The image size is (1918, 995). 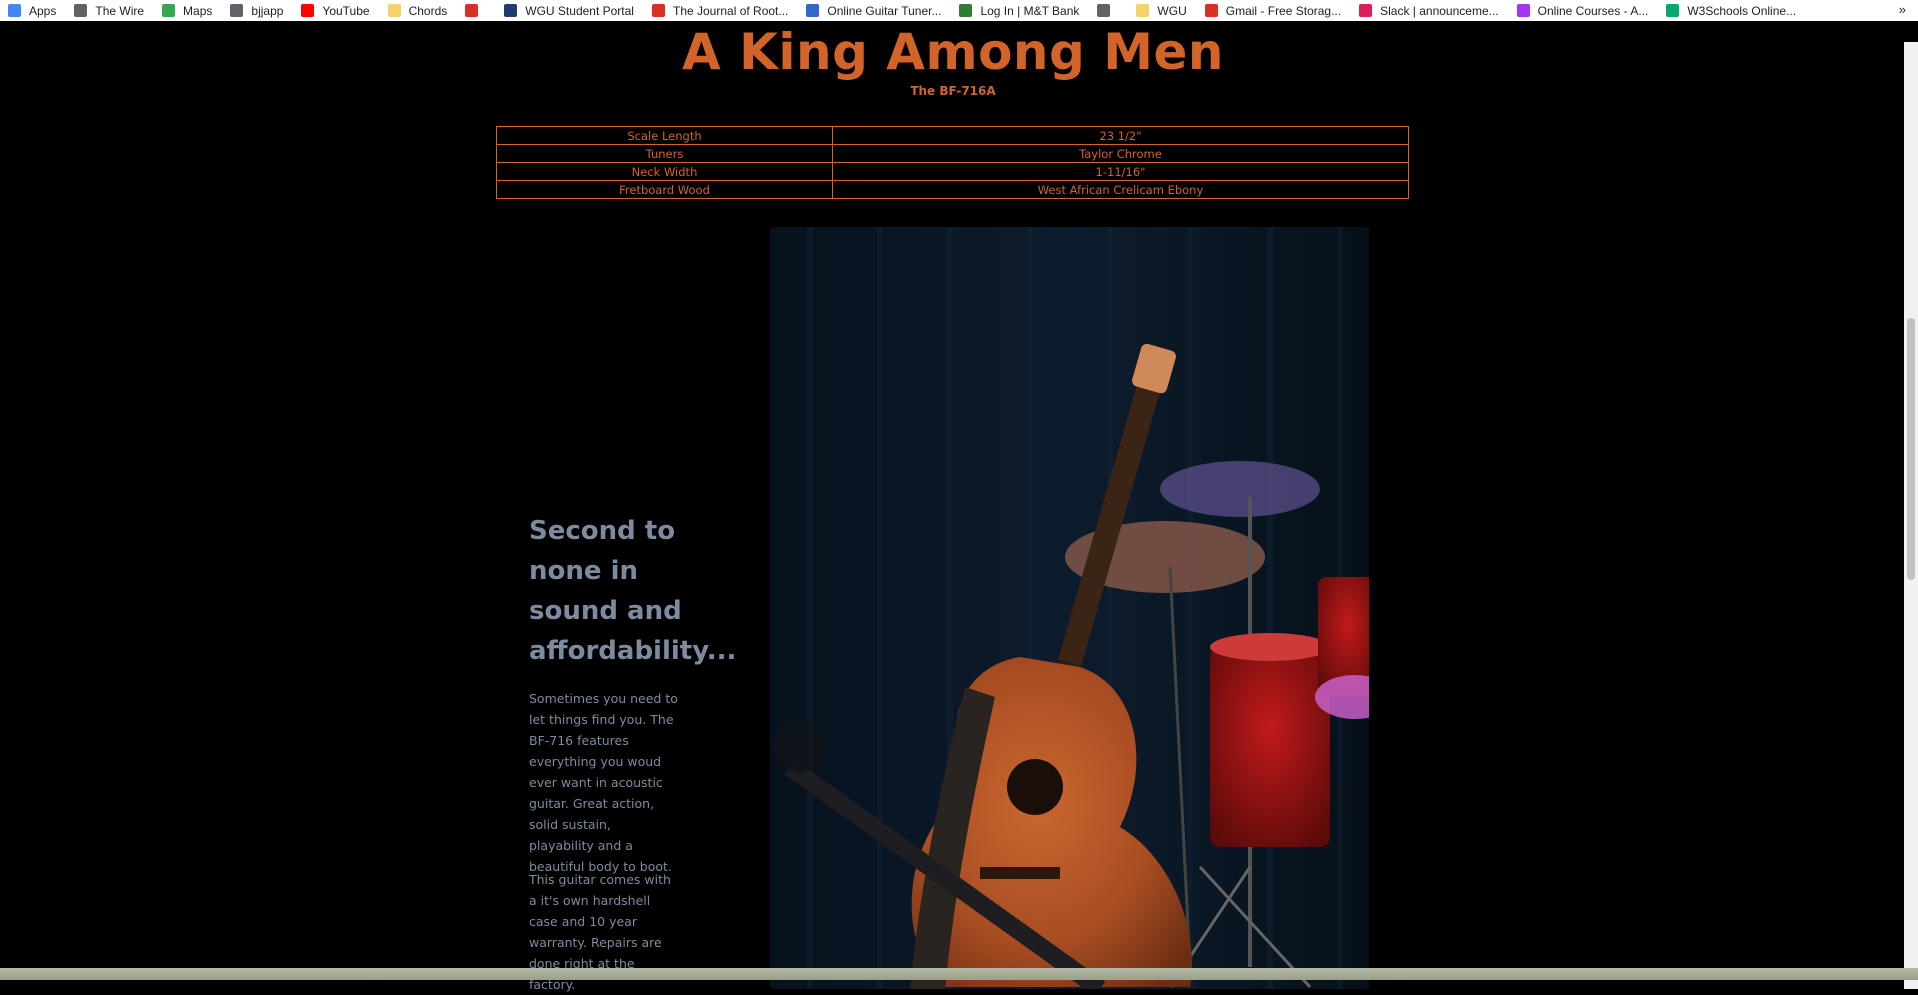 I want to click on bookmark-item: YouTube, so click(x=336, y=10).